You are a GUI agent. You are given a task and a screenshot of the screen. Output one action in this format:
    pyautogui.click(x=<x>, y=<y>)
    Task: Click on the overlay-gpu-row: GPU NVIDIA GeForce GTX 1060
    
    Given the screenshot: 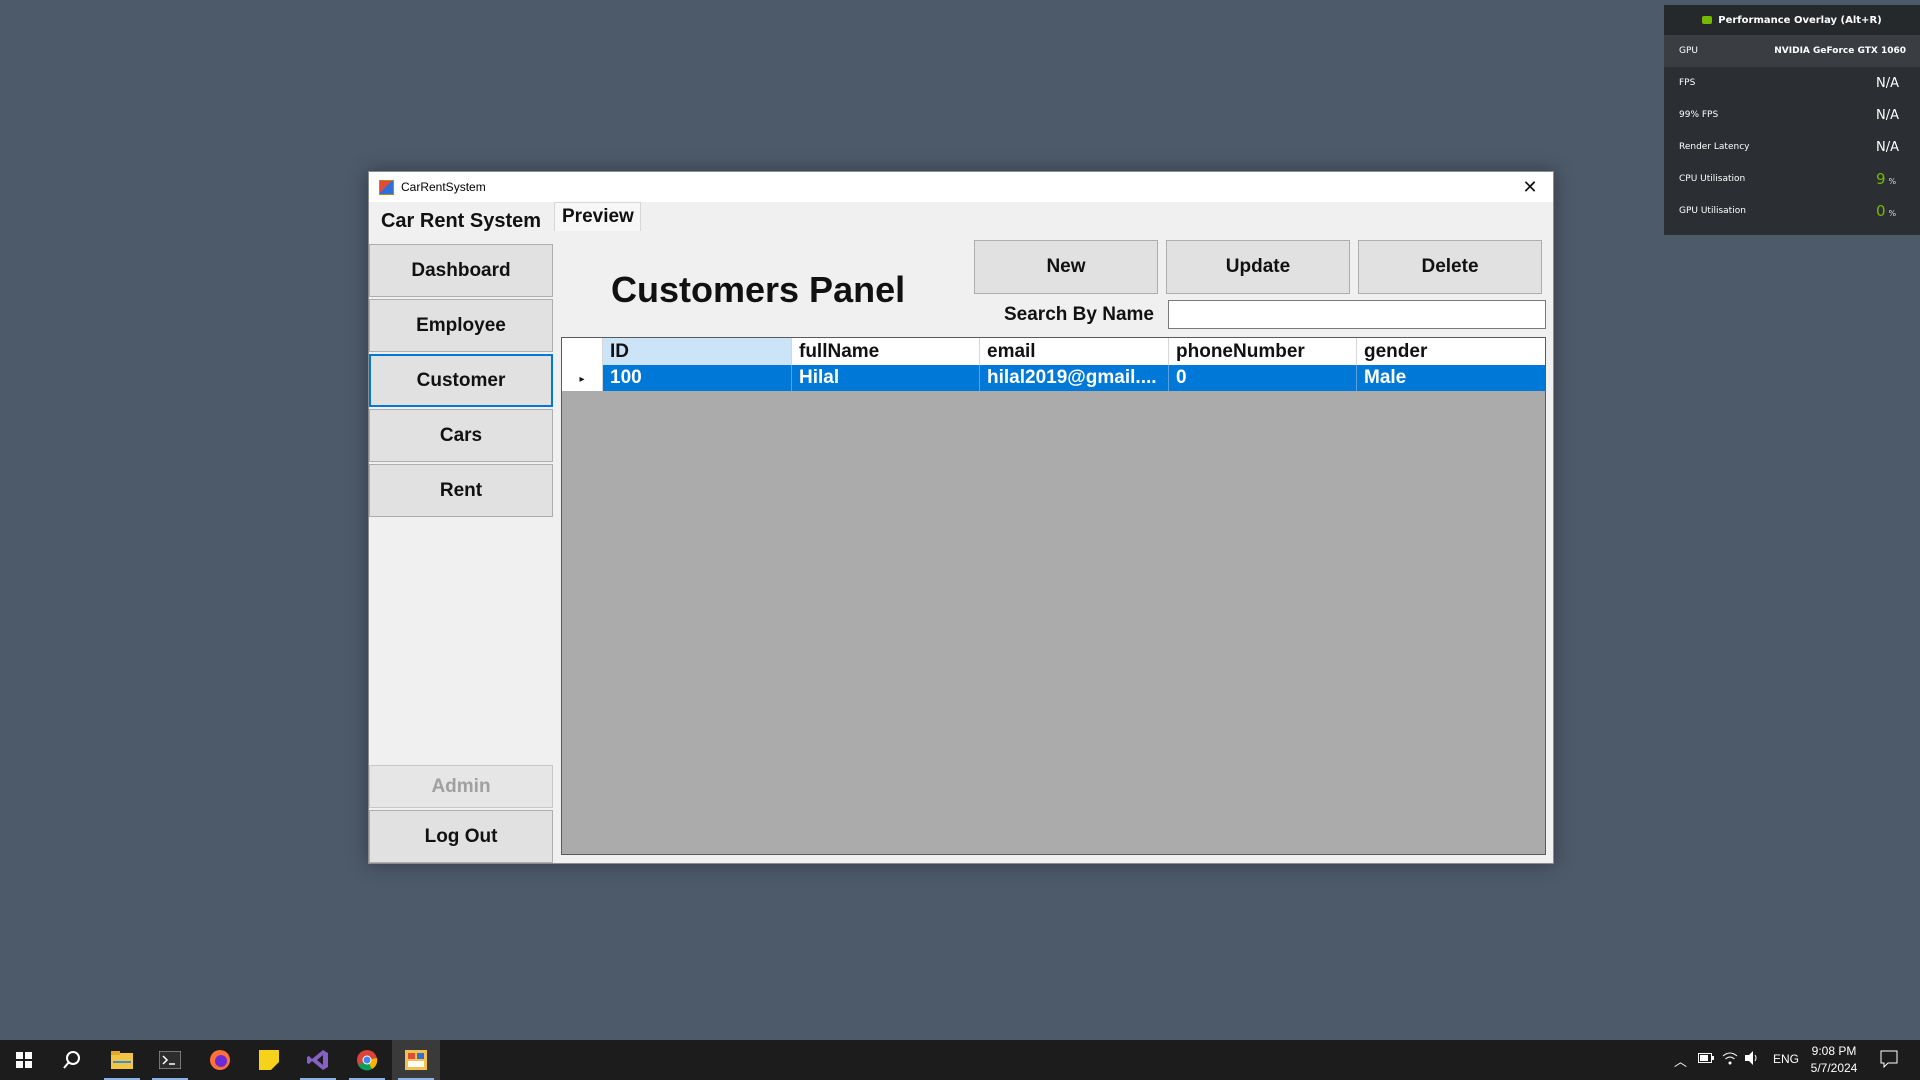 What is the action you would take?
    pyautogui.click(x=1792, y=51)
    